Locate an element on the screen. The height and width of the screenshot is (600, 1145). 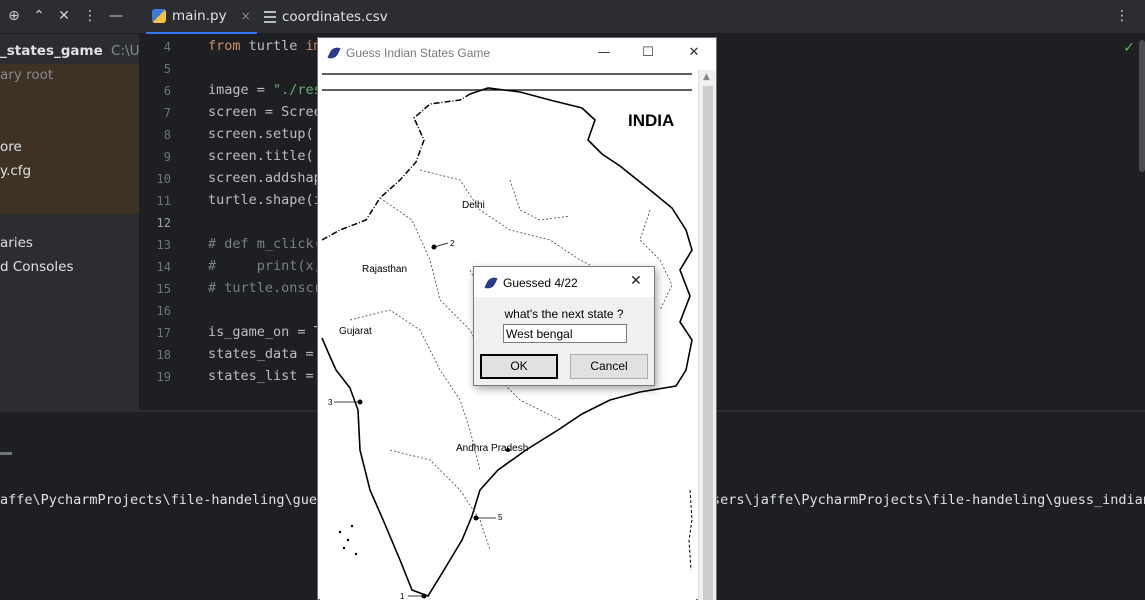
line-number: 10 is located at coordinates (163, 179).